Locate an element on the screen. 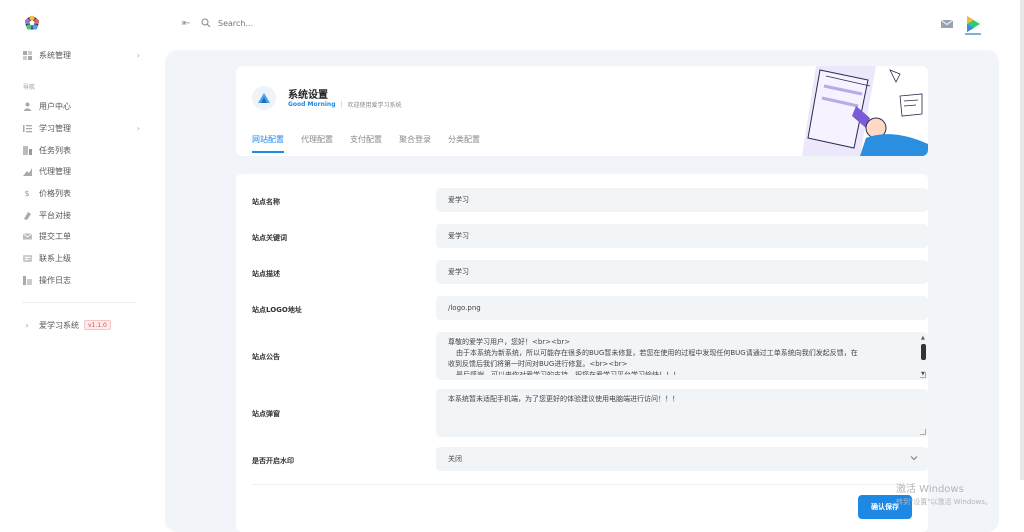 Image resolution: width=1024 pixels, height=532 pixels. sidebar-item-label: 任务列表 is located at coordinates (55, 150).